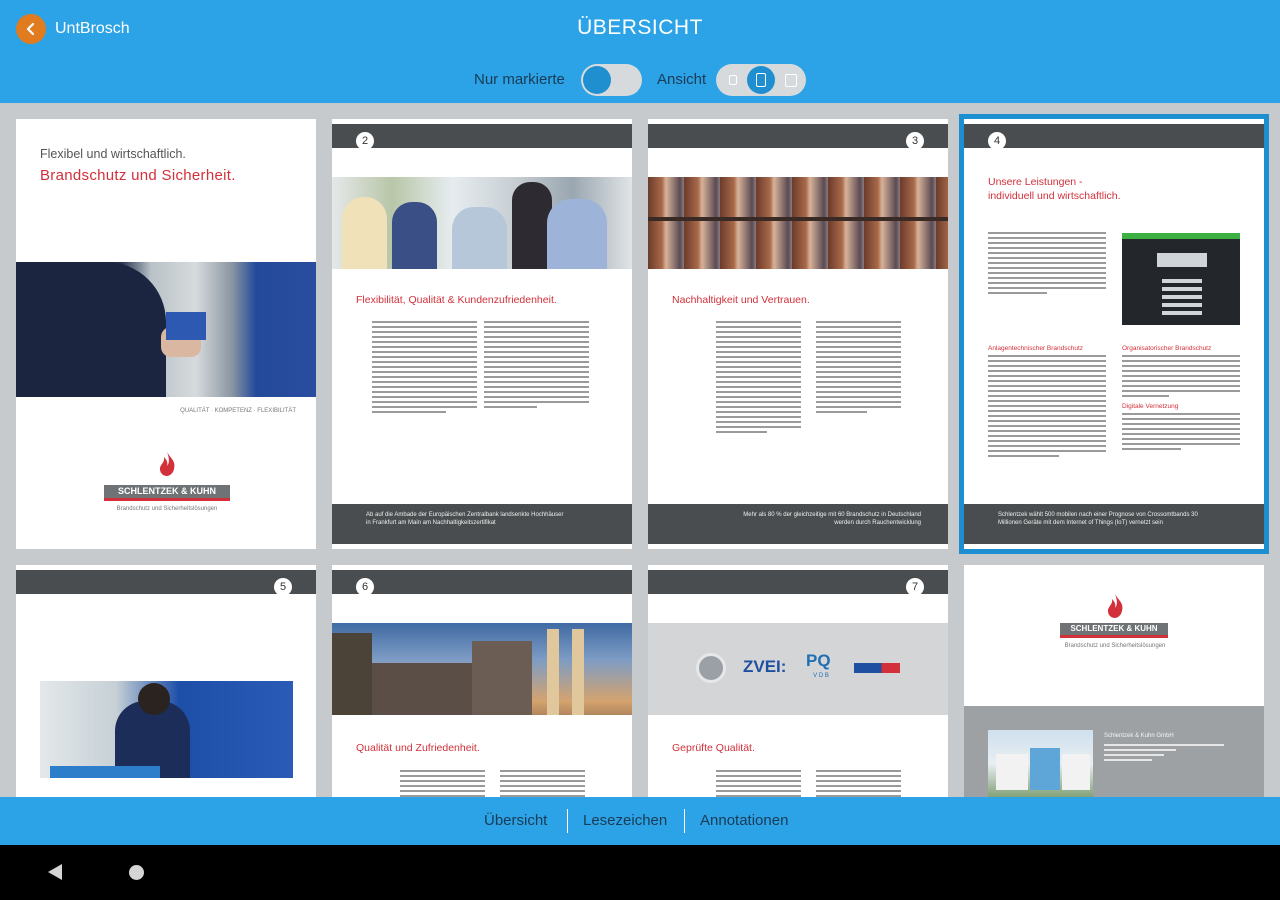  I want to click on view-large-icon, so click(791, 80).